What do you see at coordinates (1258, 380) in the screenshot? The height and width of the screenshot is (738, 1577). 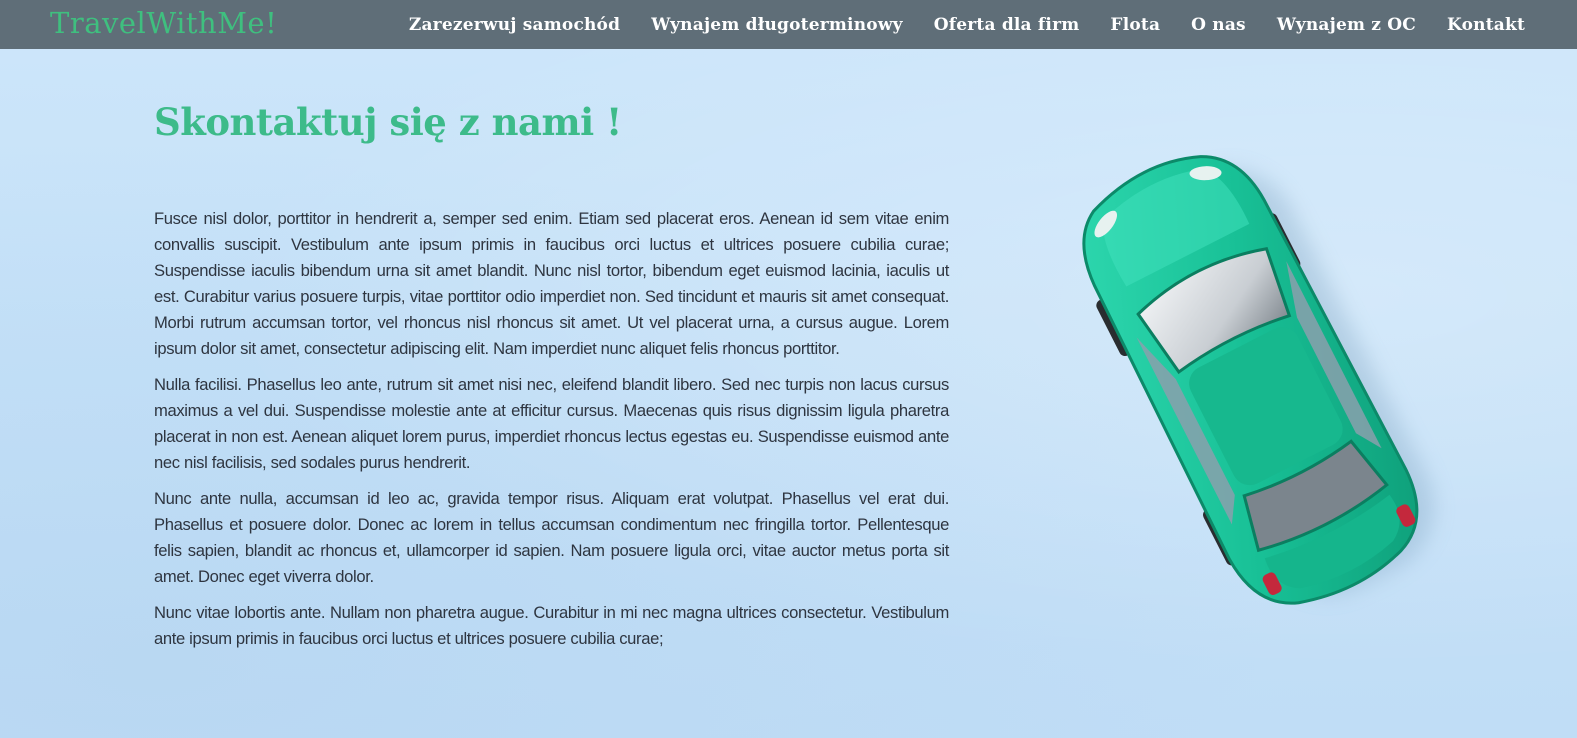 I see `toy-car-image` at bounding box center [1258, 380].